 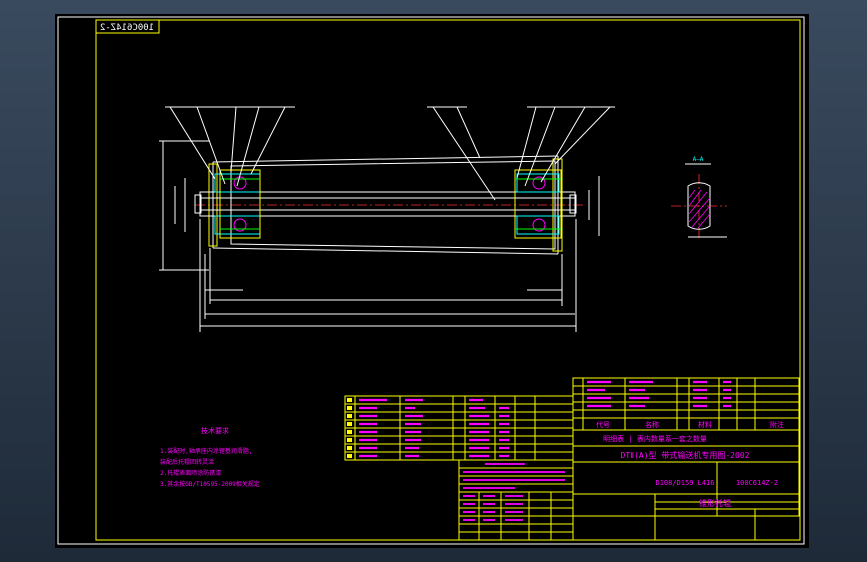 I want to click on section-label: A—A, so click(x=698, y=159).